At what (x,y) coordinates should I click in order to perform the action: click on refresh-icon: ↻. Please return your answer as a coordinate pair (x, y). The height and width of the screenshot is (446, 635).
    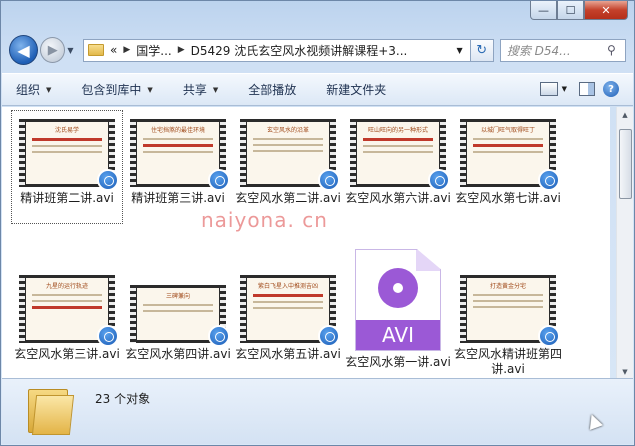
    Looking at the image, I should click on (482, 50).